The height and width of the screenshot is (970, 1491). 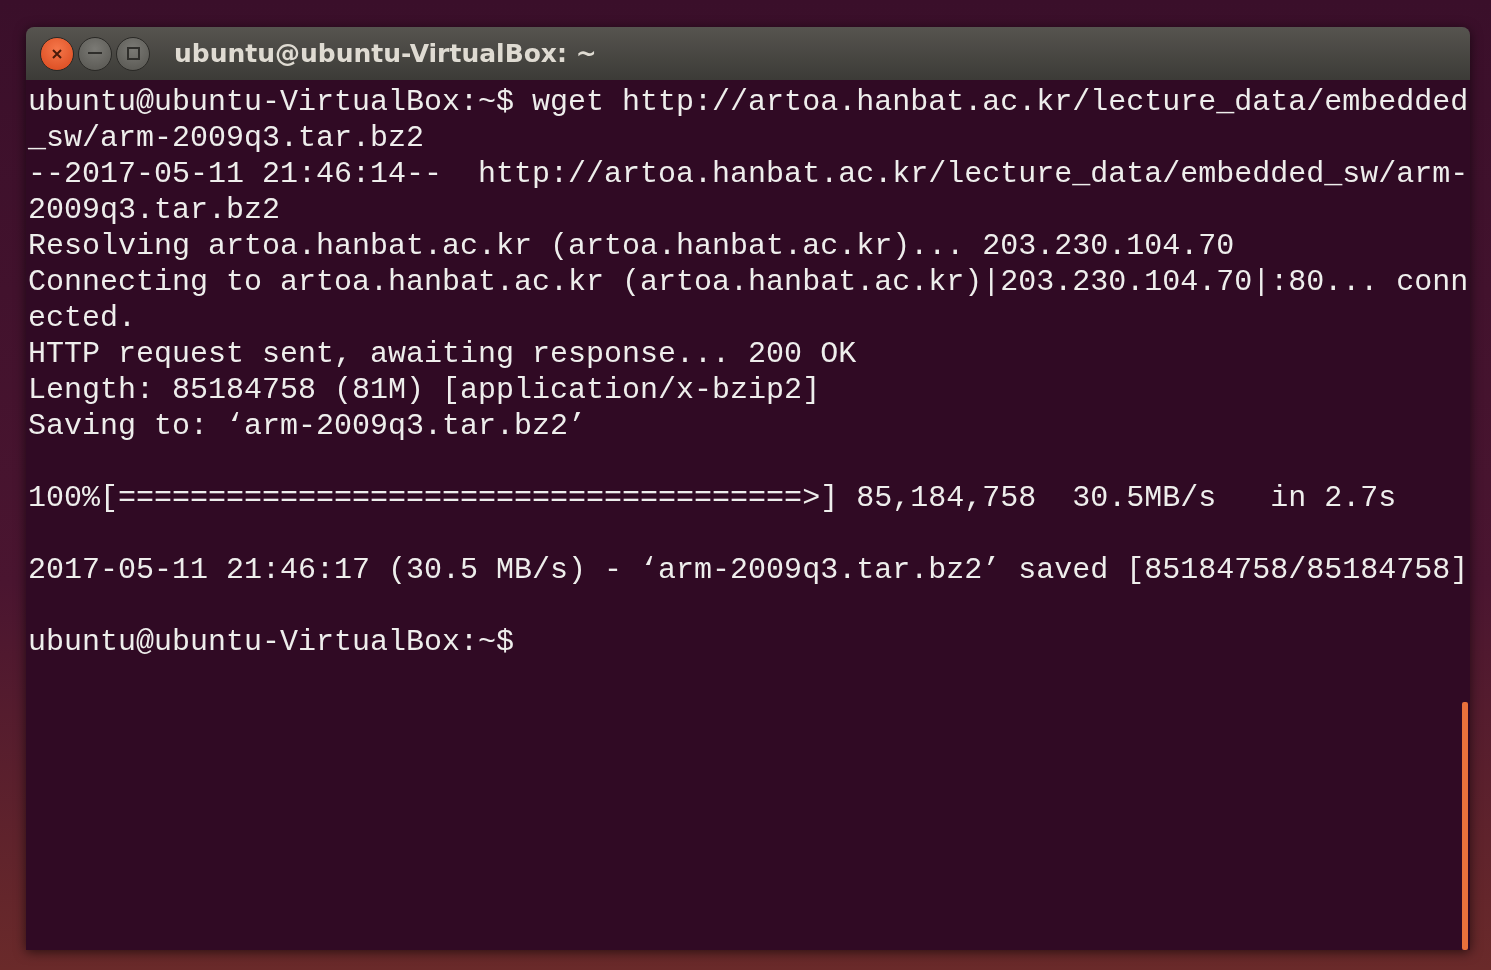 I want to click on terminal-line: Connecting to artoa.hanbat.ac.kr (artoa.hanbat.ac.kr)|203.230.104.70|:80... conn, so click(x=748, y=282).